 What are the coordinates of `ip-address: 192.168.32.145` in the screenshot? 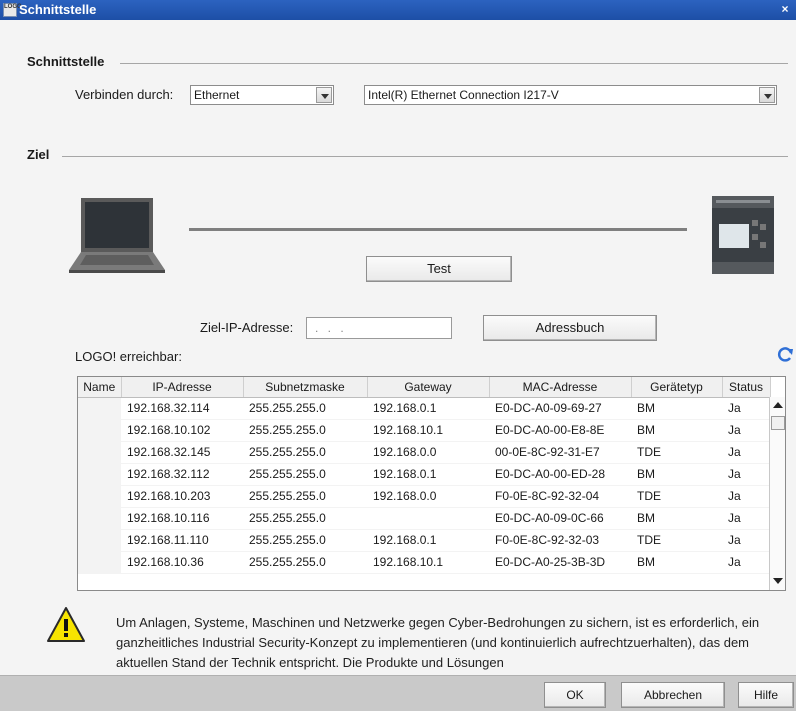 It's located at (182, 452).